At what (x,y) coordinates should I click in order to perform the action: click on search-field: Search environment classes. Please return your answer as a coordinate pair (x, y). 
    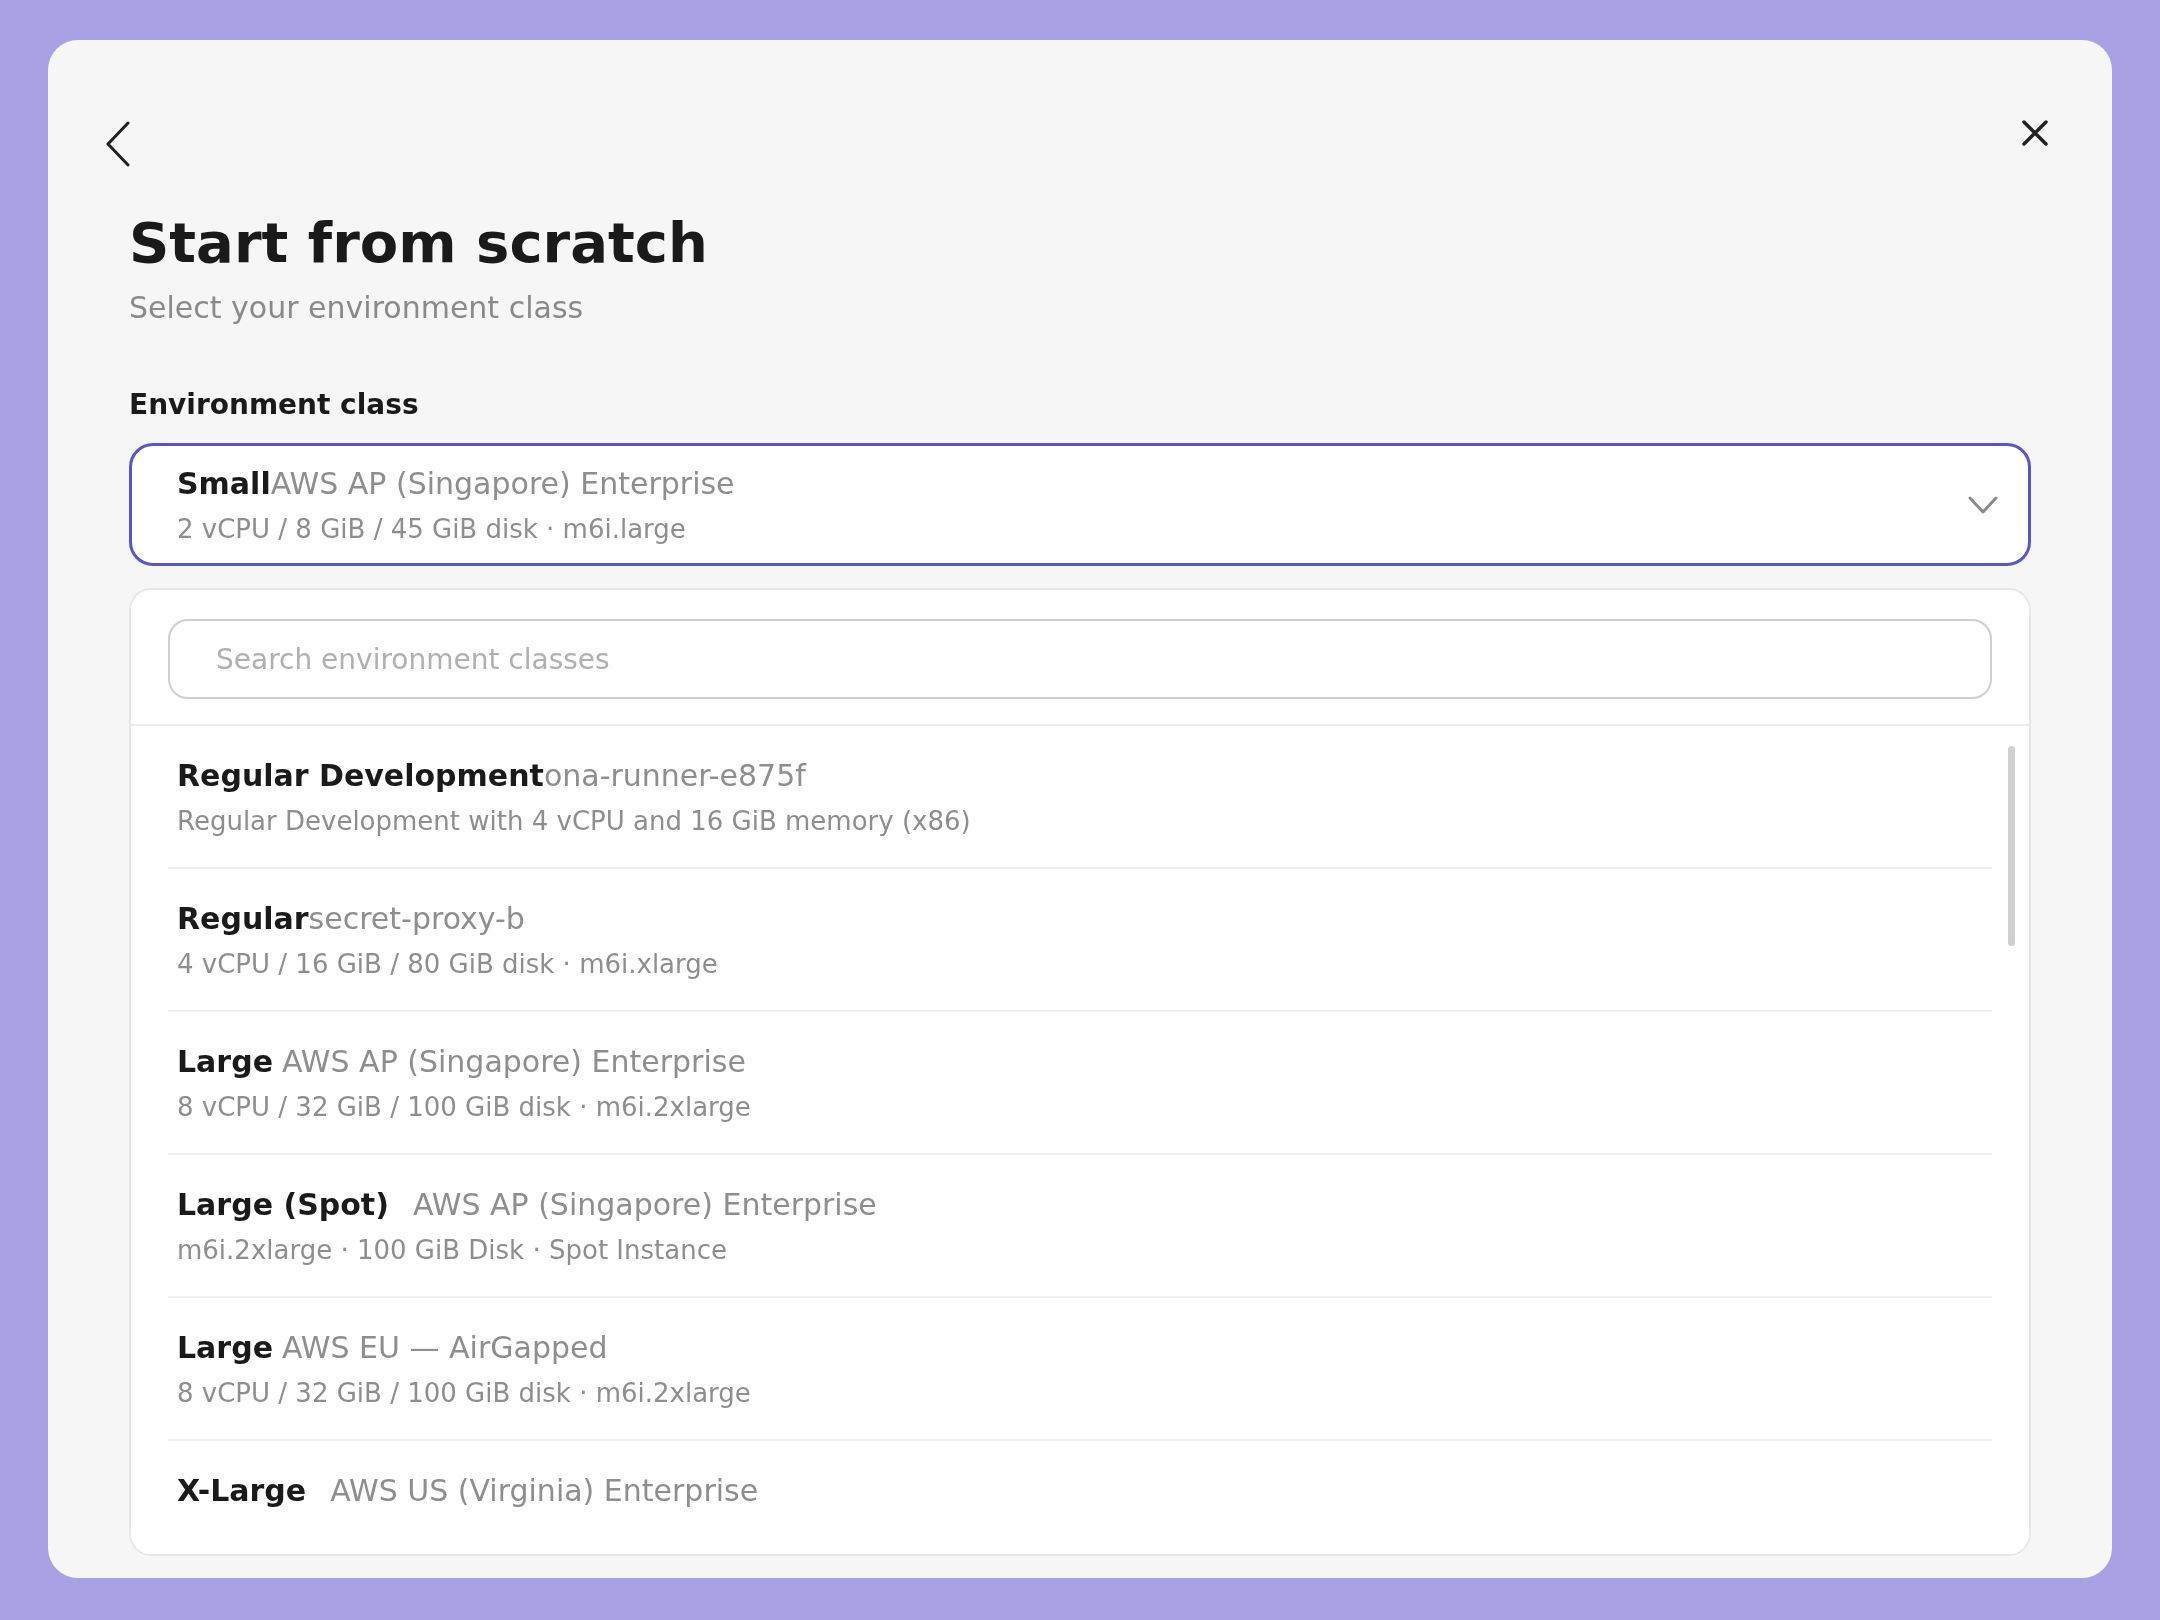
    Looking at the image, I should click on (1080, 659).